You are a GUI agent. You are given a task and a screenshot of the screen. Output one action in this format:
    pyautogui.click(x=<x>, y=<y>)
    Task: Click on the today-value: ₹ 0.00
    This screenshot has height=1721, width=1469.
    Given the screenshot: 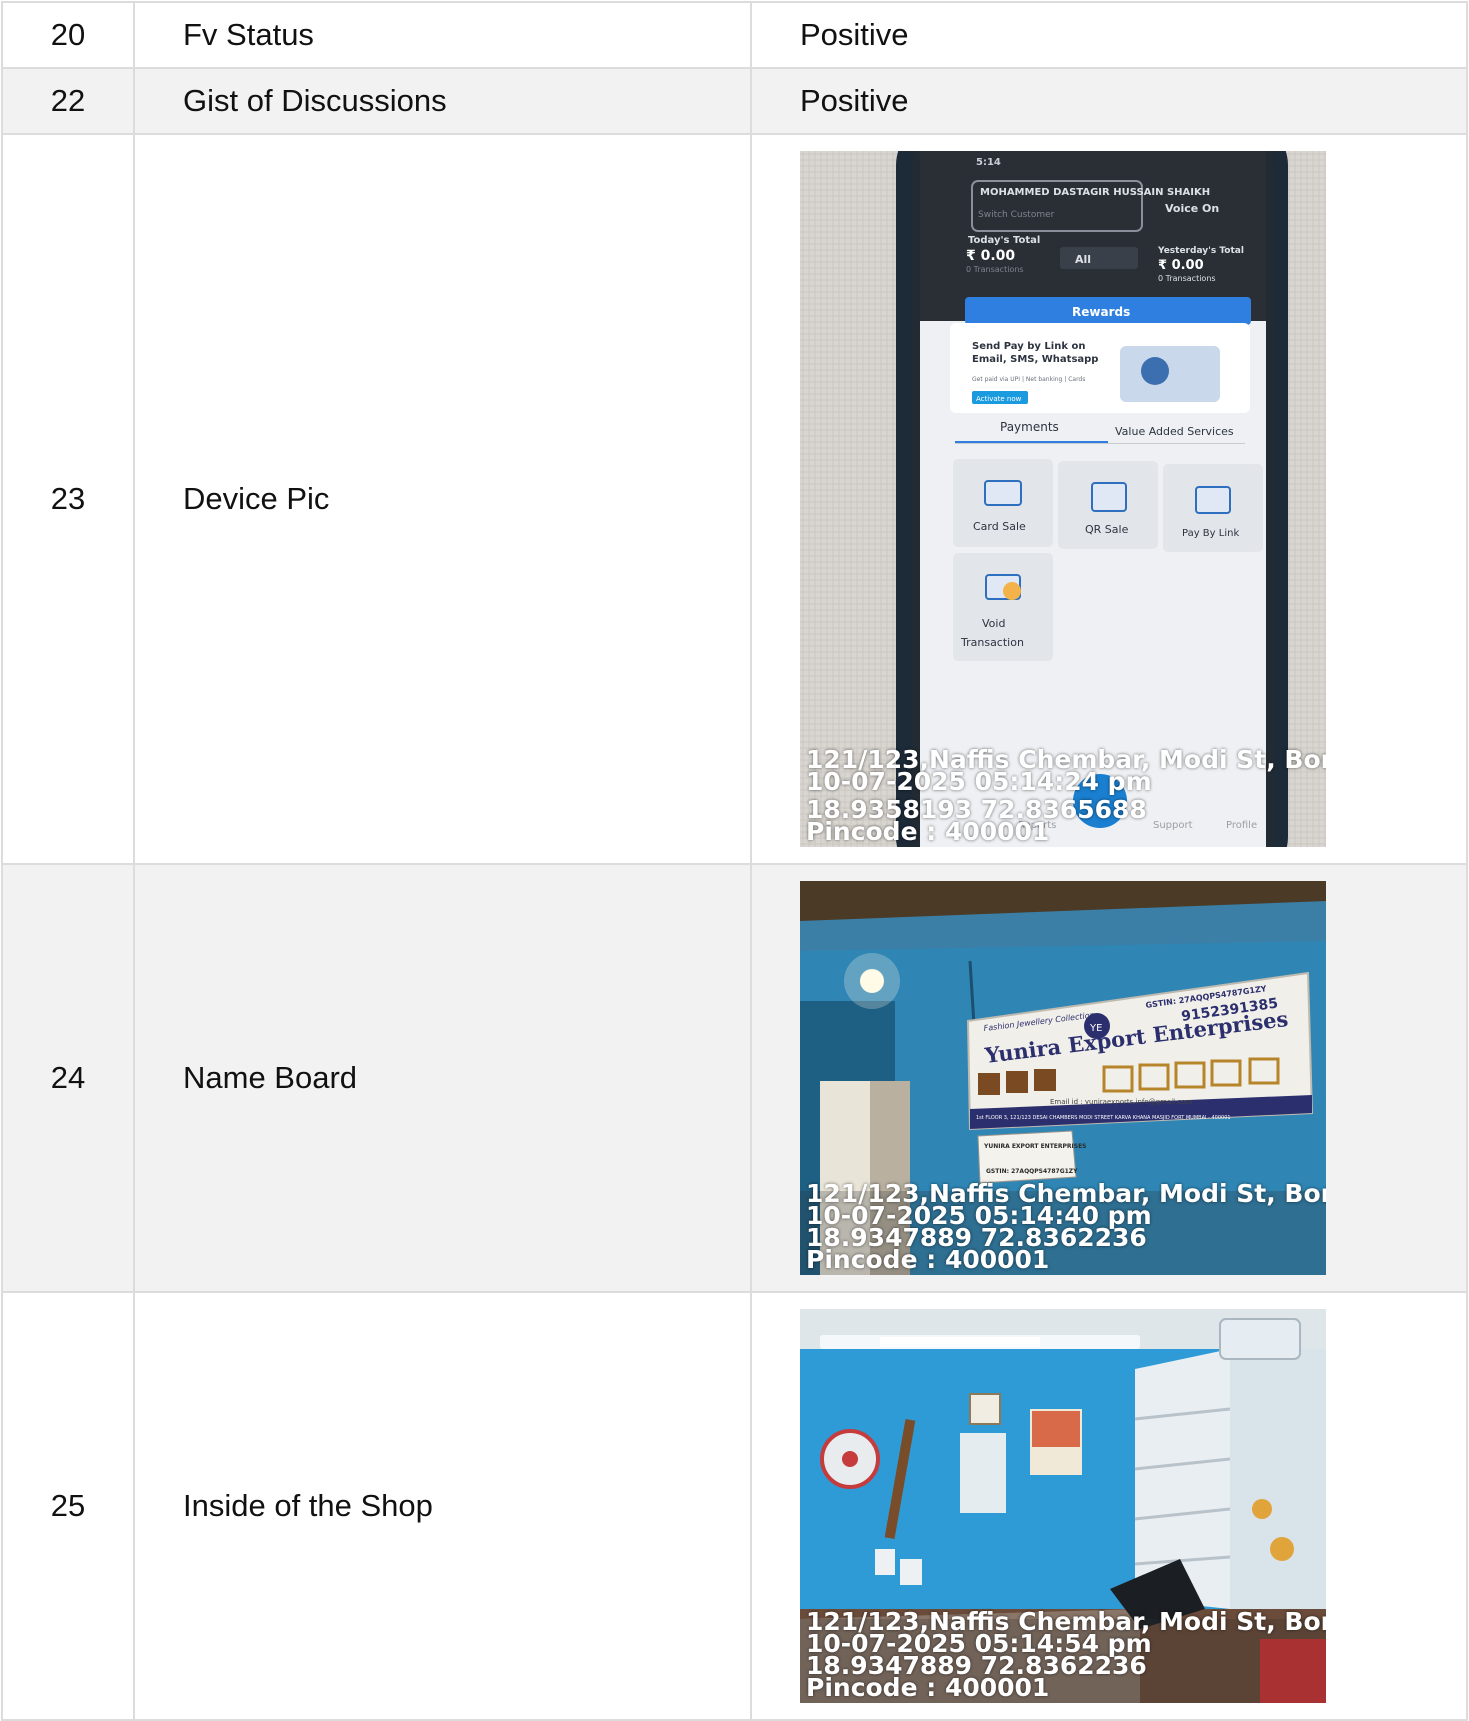 What is the action you would take?
    pyautogui.click(x=990, y=256)
    